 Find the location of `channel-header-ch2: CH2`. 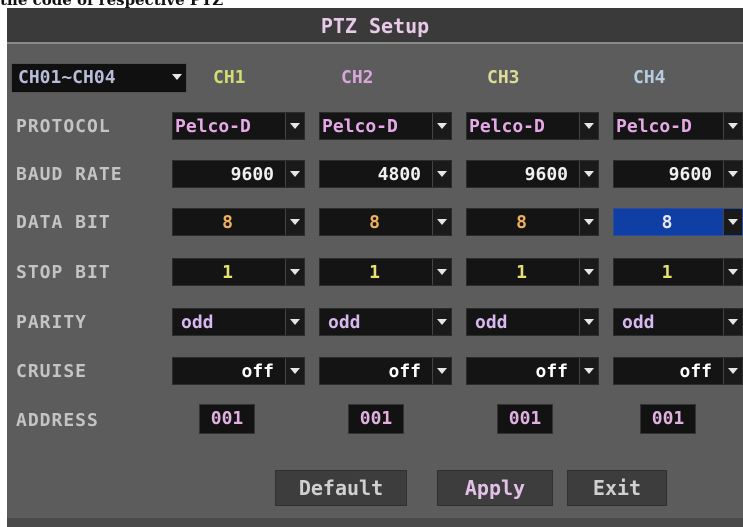

channel-header-ch2: CH2 is located at coordinates (357, 77).